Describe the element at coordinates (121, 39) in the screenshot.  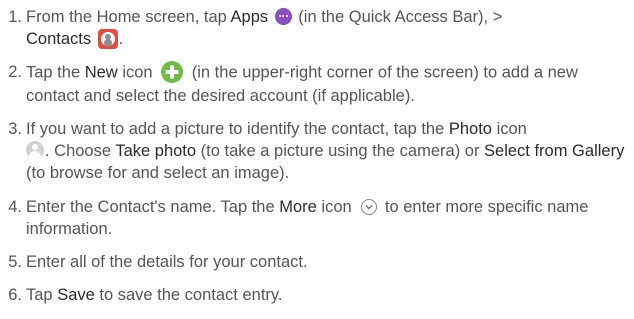
I see `step-text-segment: .` at that location.